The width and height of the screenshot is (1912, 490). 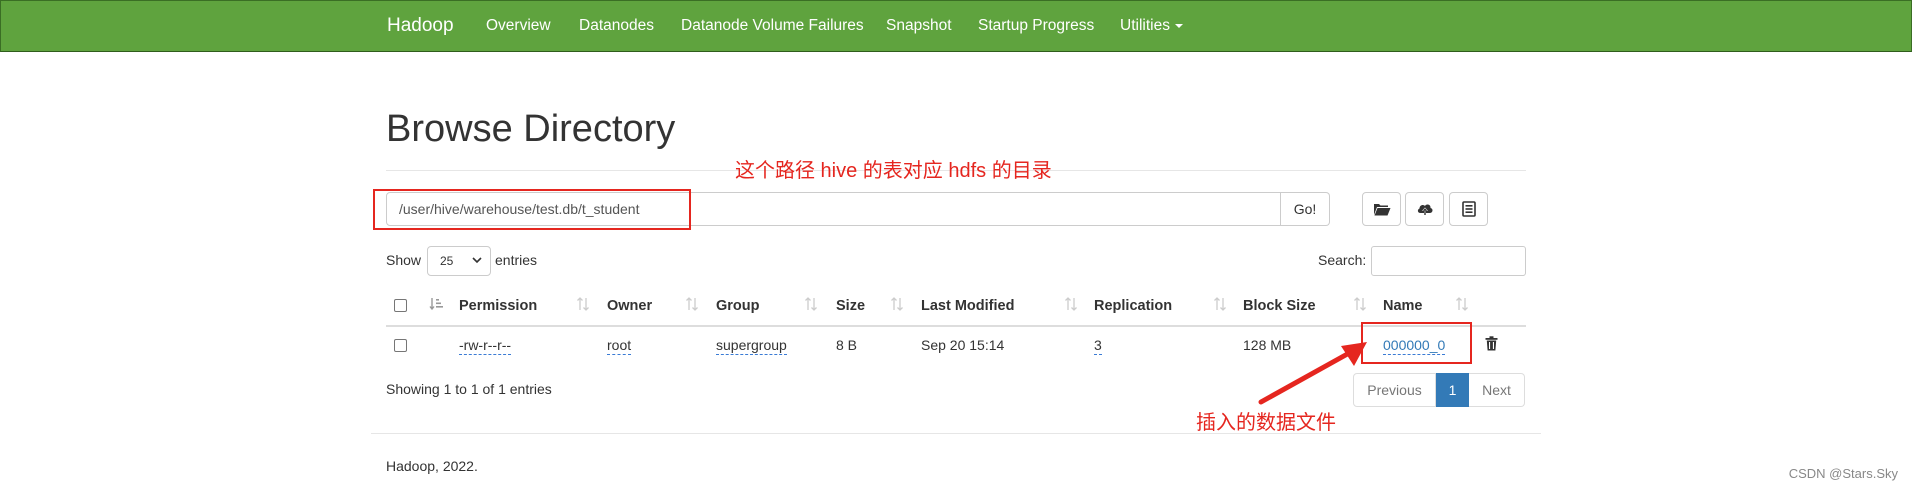 I want to click on cell-group: supergroup, so click(x=751, y=346).